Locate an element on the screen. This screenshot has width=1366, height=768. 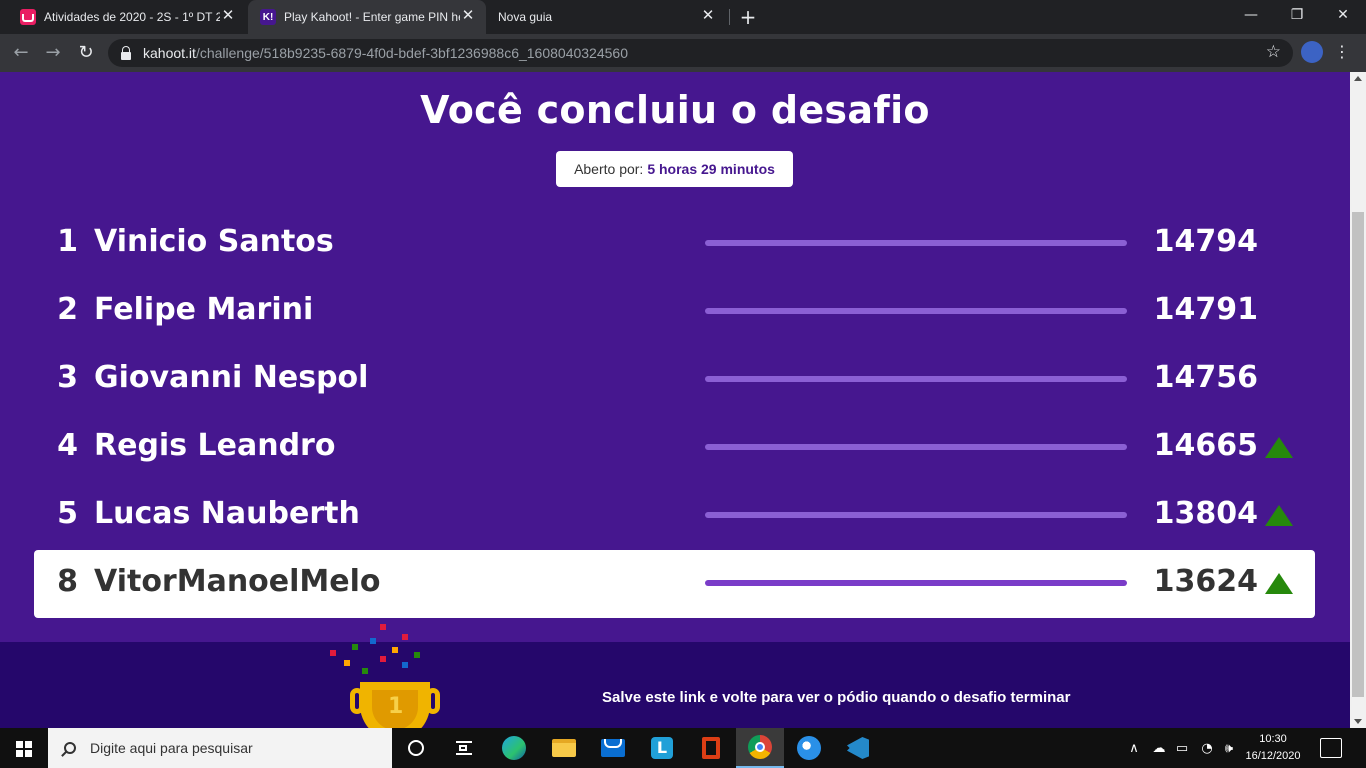
task-view-button is located at coordinates (464, 748).